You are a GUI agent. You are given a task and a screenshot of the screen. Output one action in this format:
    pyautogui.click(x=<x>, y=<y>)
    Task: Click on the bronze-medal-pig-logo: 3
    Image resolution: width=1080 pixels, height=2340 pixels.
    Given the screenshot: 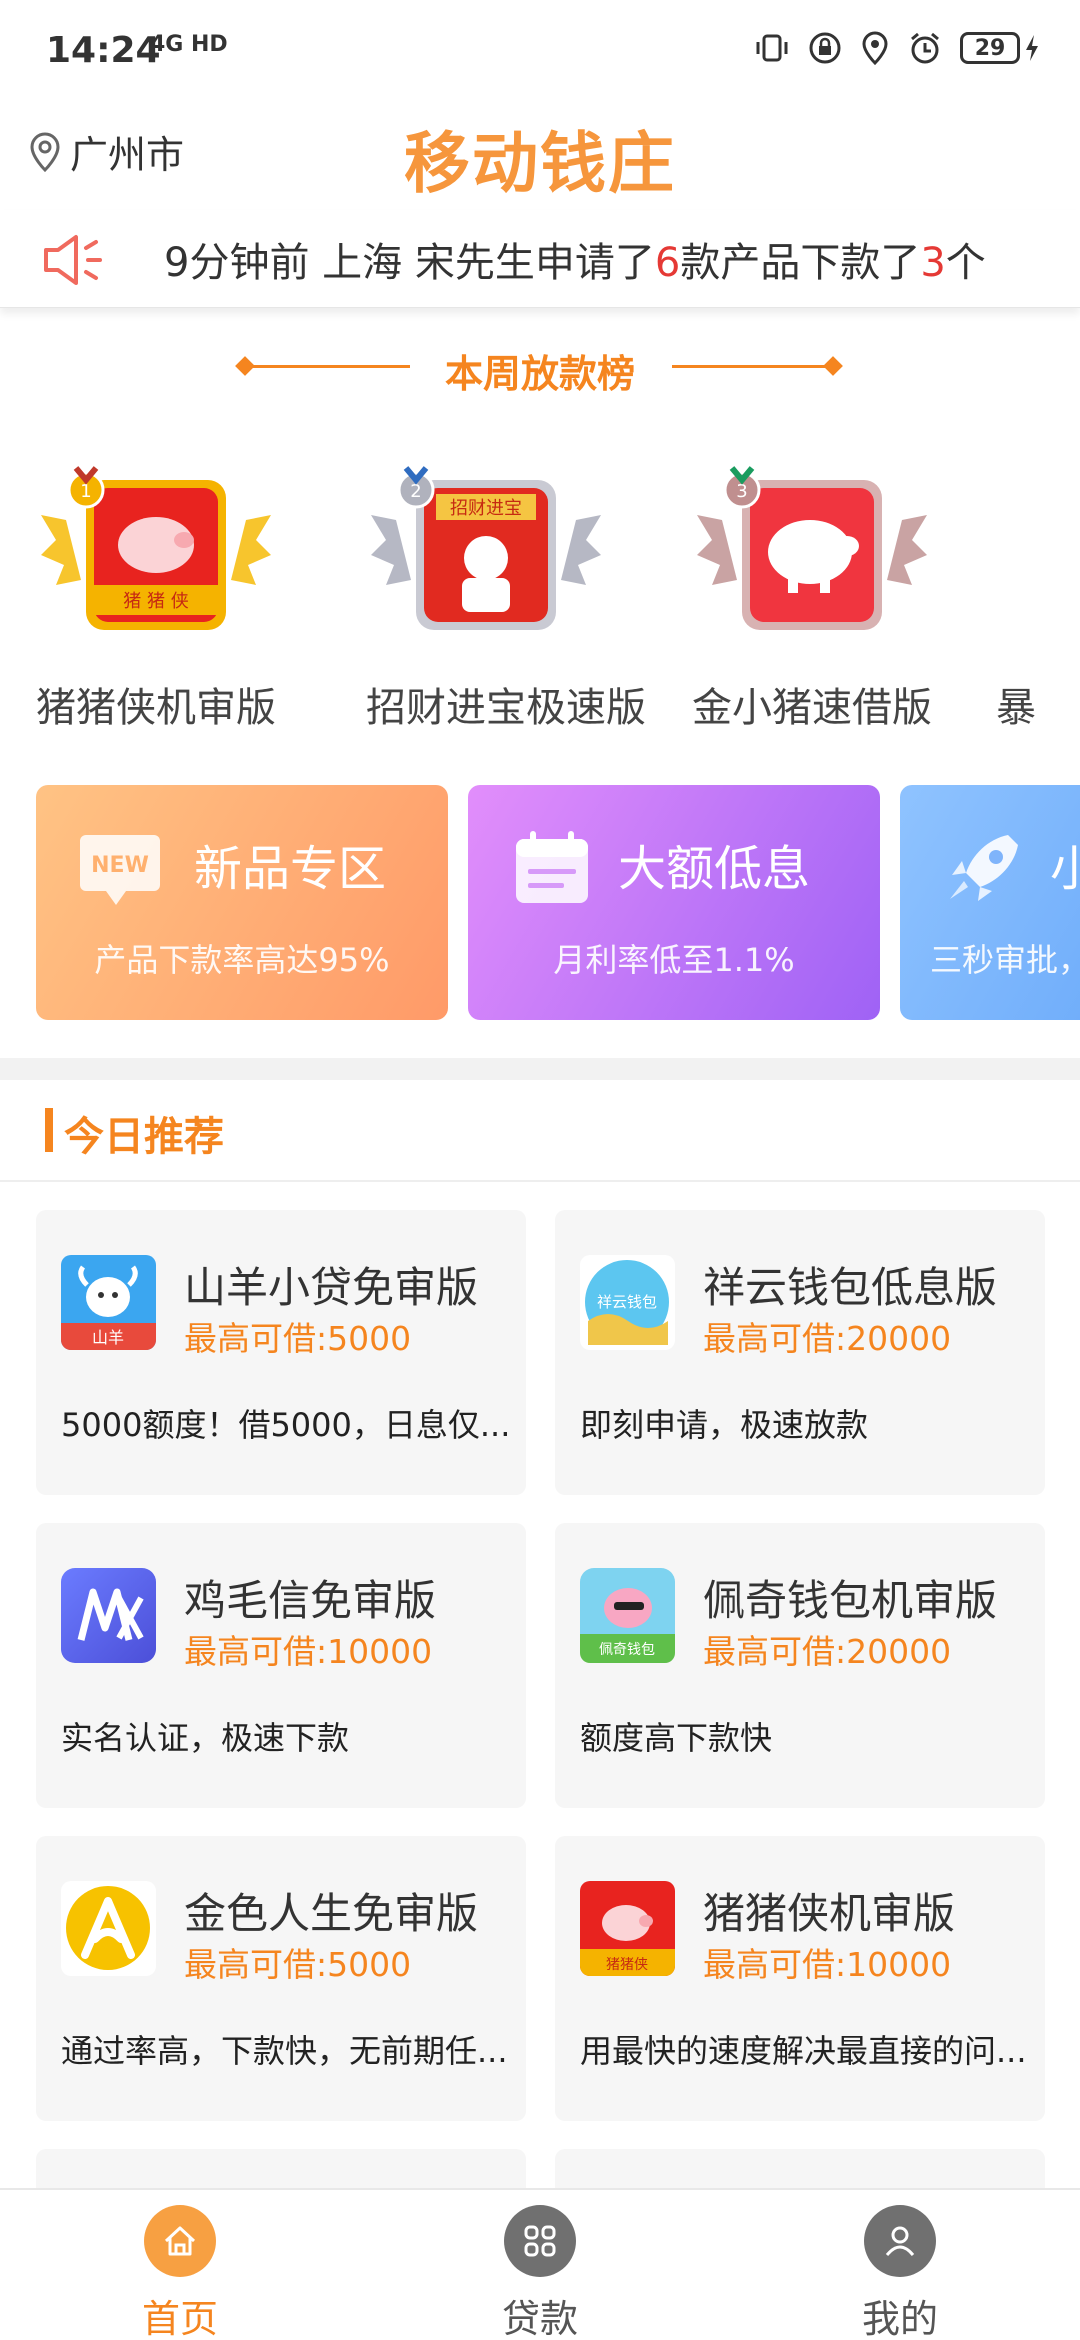 What is the action you would take?
    pyautogui.click(x=812, y=548)
    